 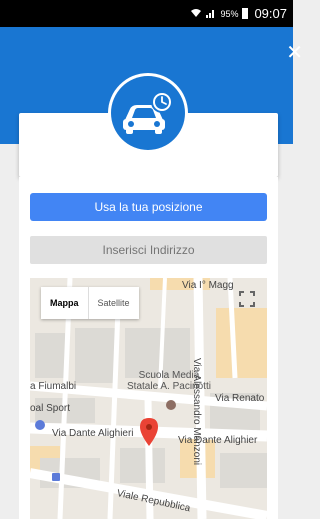 What do you see at coordinates (245, 13) in the screenshot?
I see `battery-icon` at bounding box center [245, 13].